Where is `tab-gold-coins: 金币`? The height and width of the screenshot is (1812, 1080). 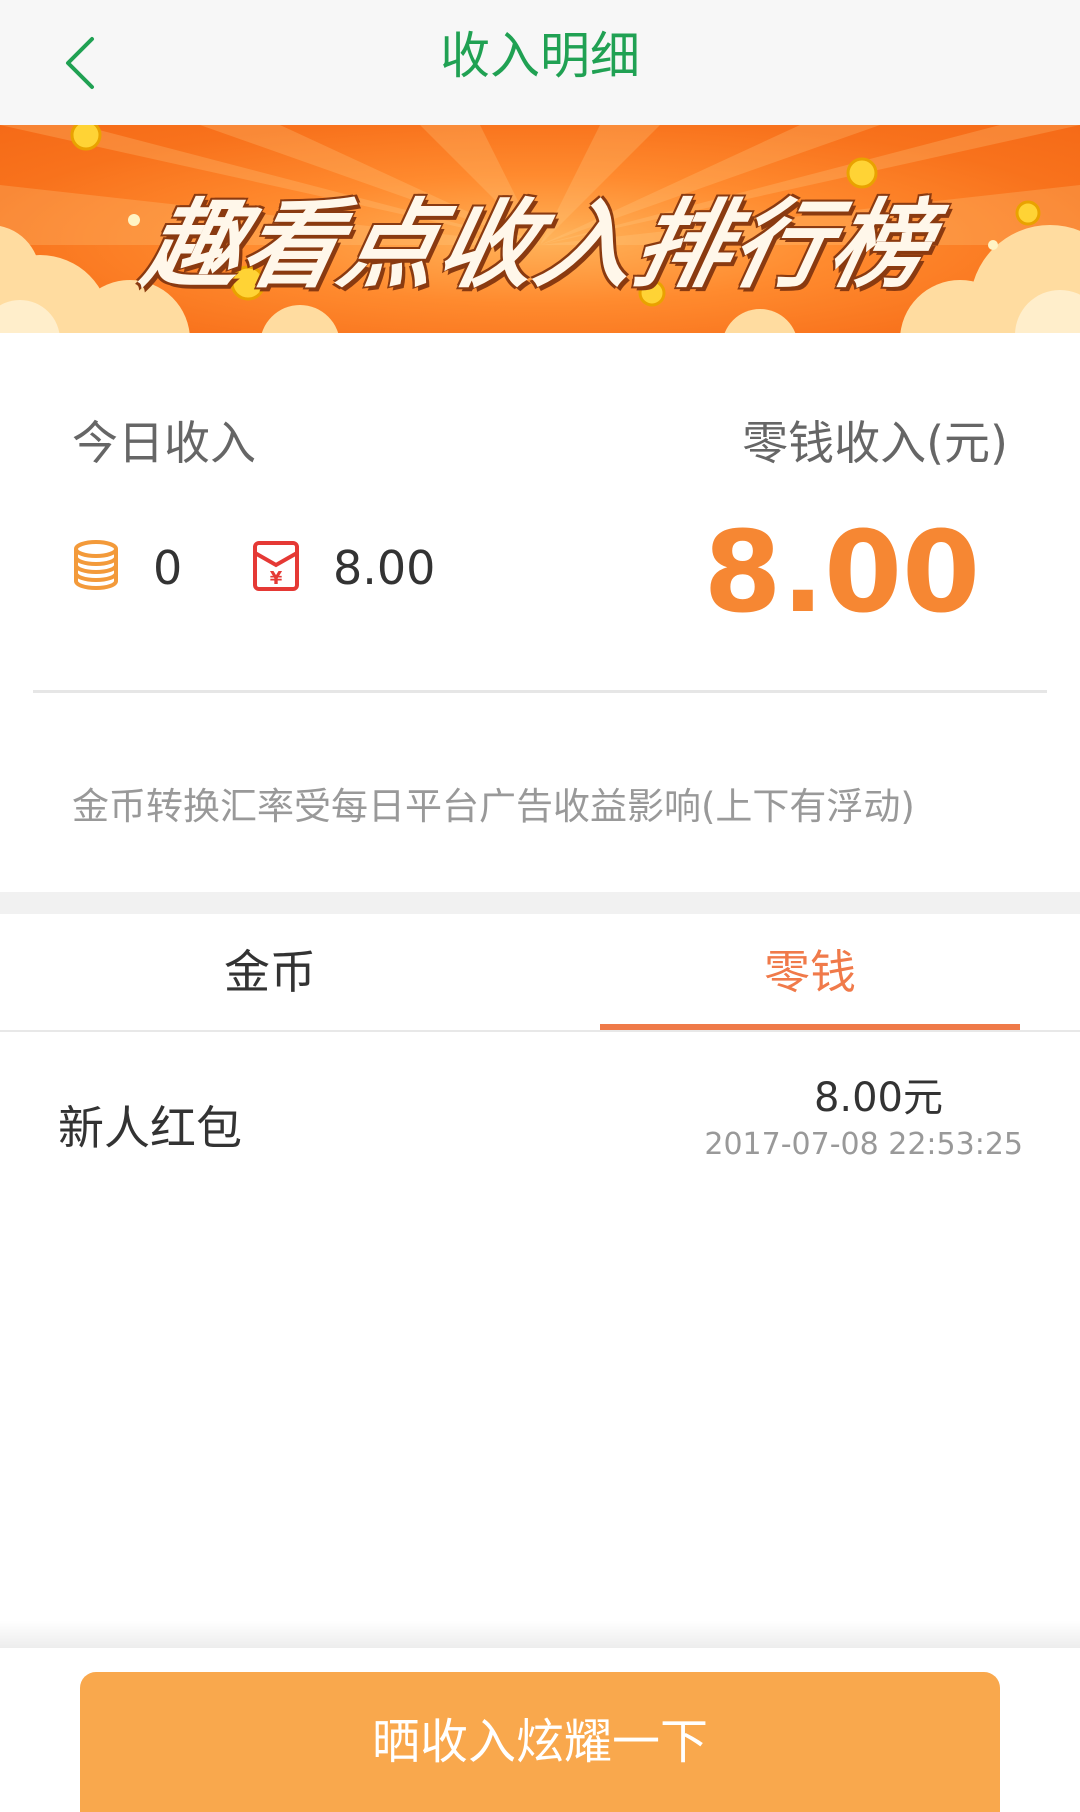 tab-gold-coins: 金币 is located at coordinates (270, 972).